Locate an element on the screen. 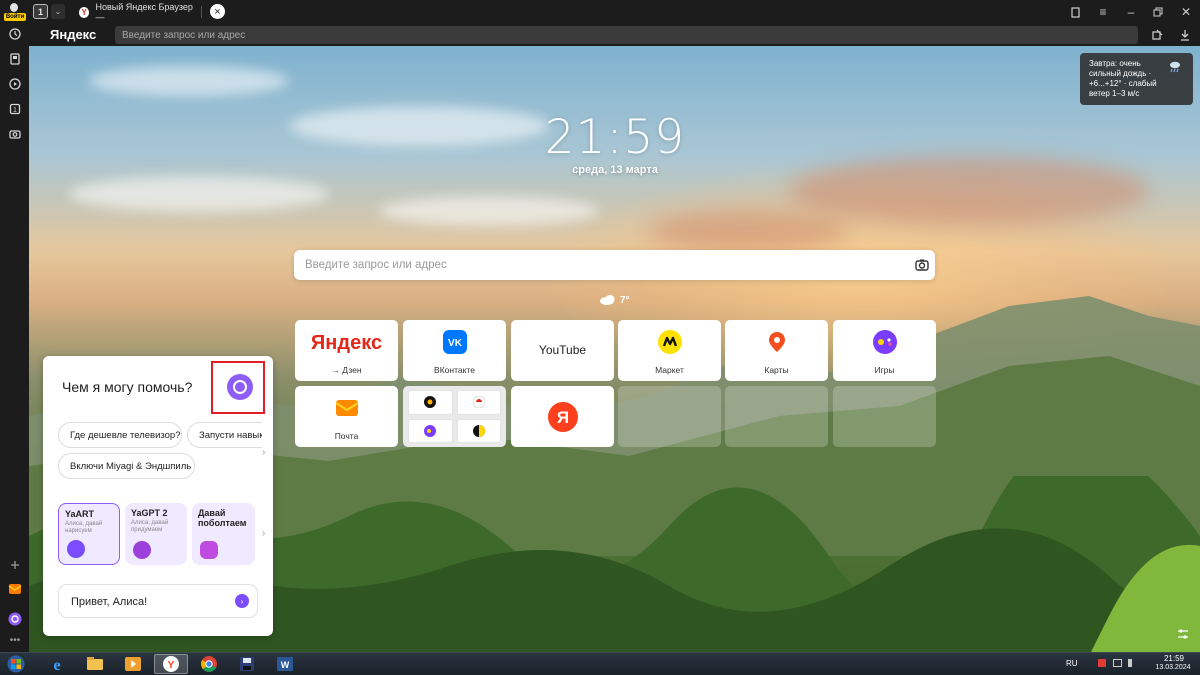 The height and width of the screenshot is (675, 1200). tile-youtube: YouTube is located at coordinates (562, 350).